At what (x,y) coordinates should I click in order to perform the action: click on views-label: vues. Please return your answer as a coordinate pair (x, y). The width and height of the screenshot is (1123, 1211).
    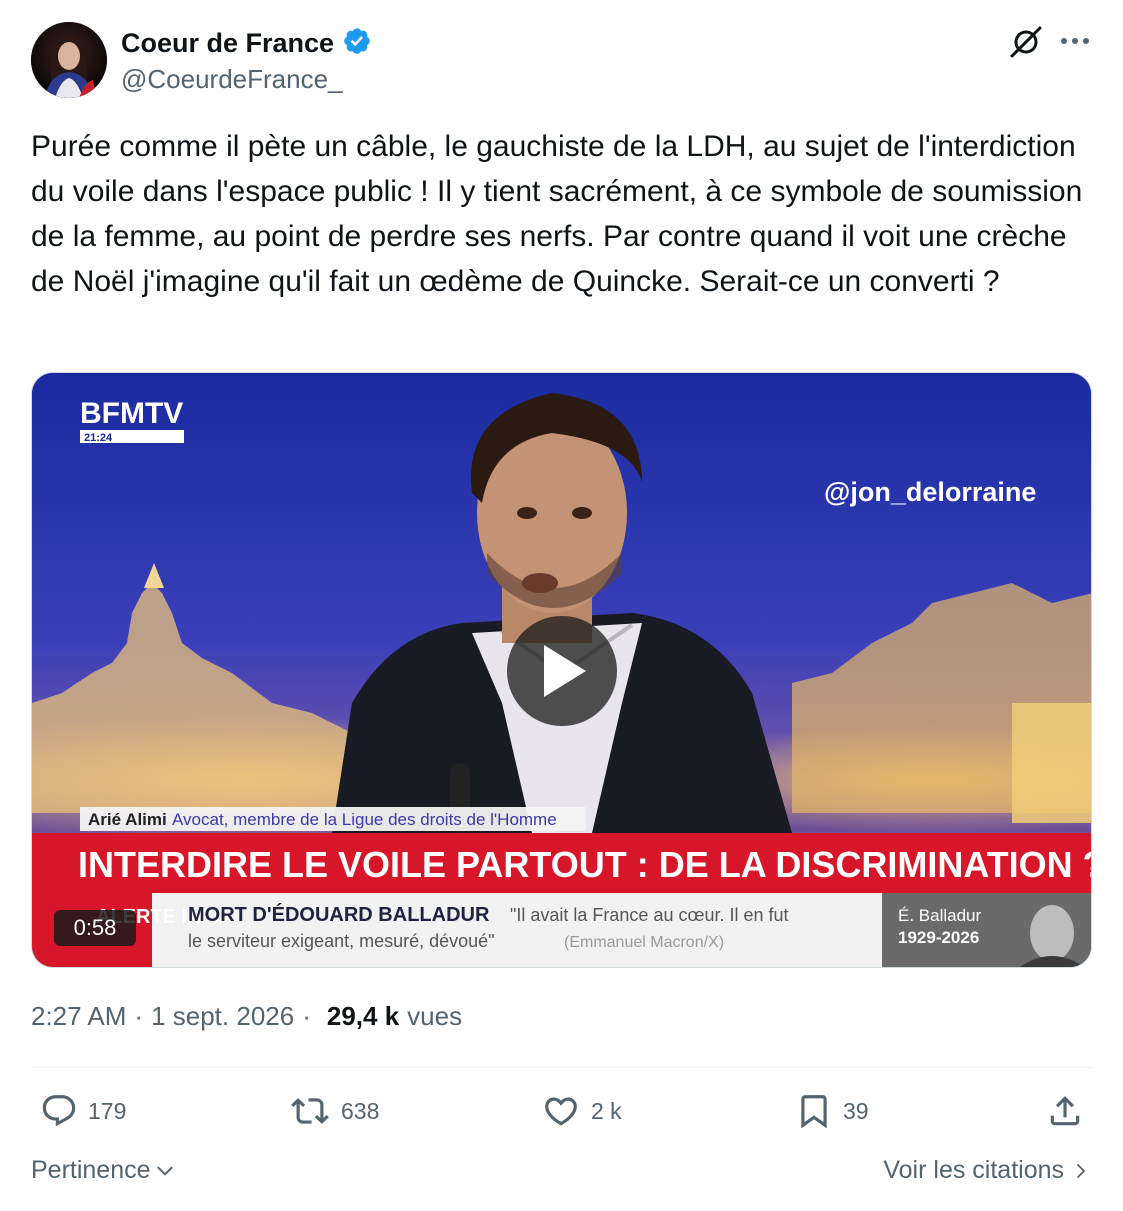
    Looking at the image, I should click on (435, 1016).